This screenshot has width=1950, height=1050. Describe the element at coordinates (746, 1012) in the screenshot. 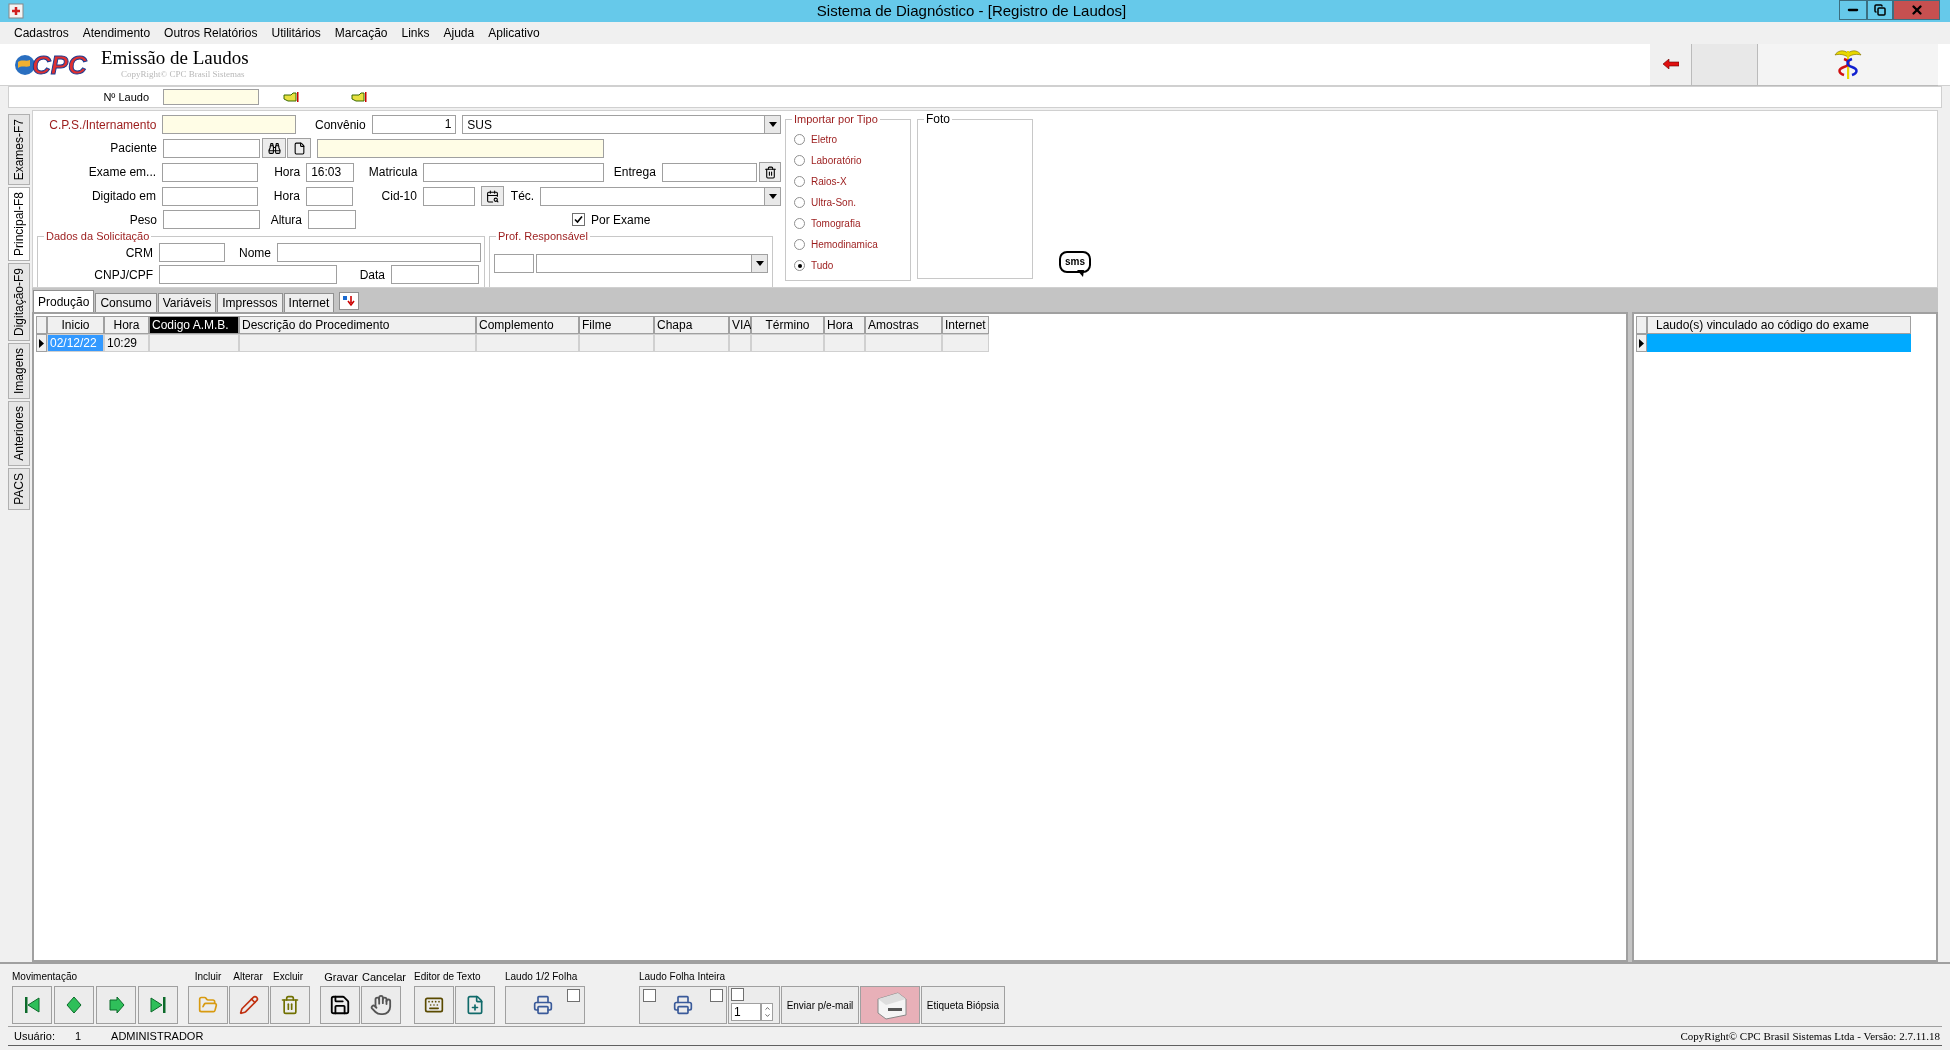

I see `copies-field: 1` at that location.